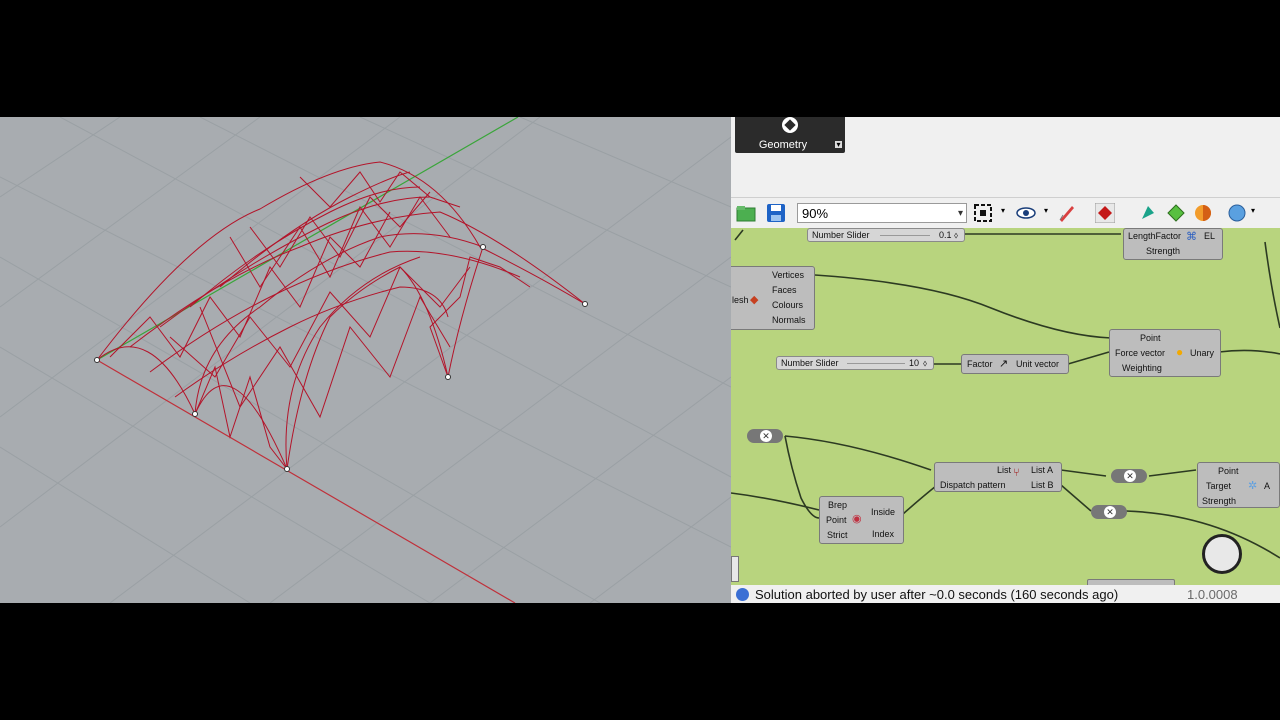 The image size is (1280, 720). What do you see at coordinates (1203, 213) in the screenshot?
I see `material-sphere-icon` at bounding box center [1203, 213].